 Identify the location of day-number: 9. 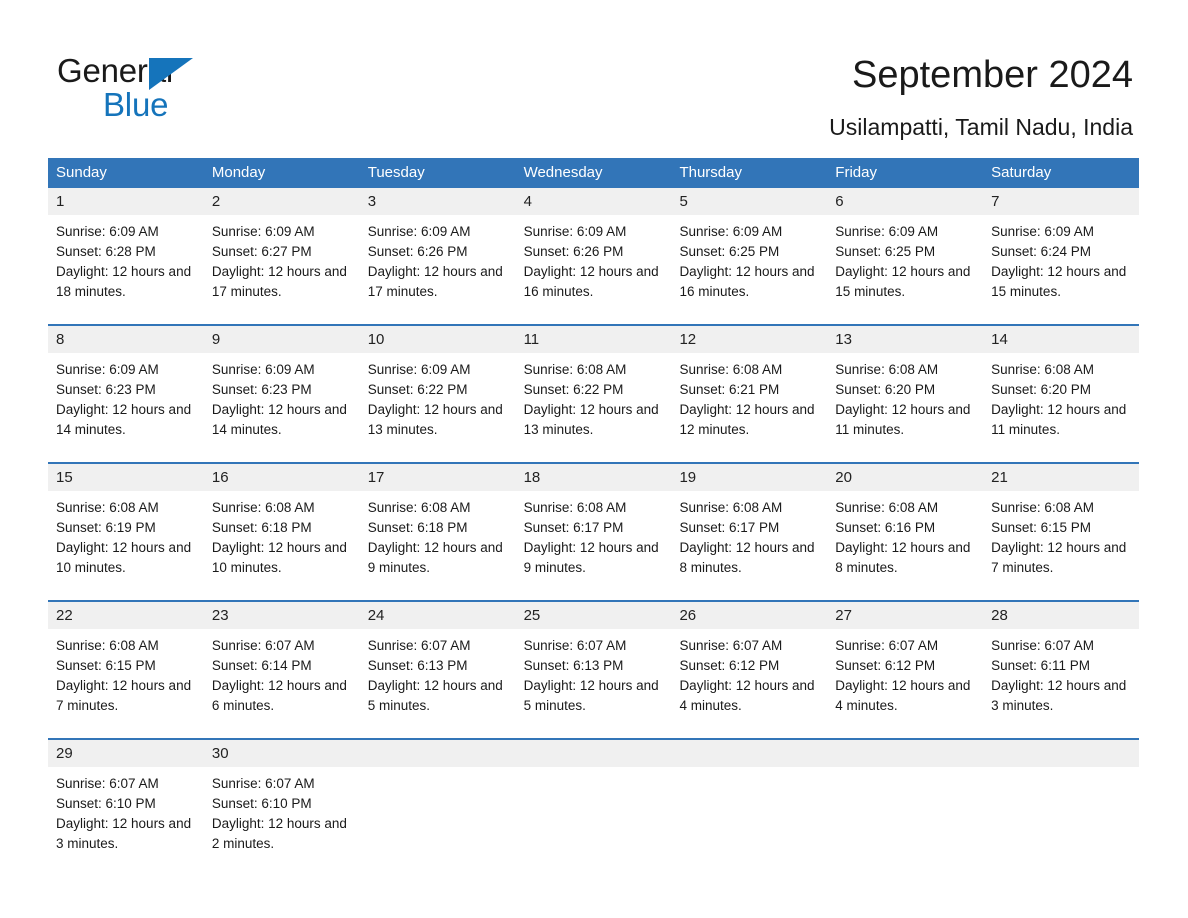
(282, 339).